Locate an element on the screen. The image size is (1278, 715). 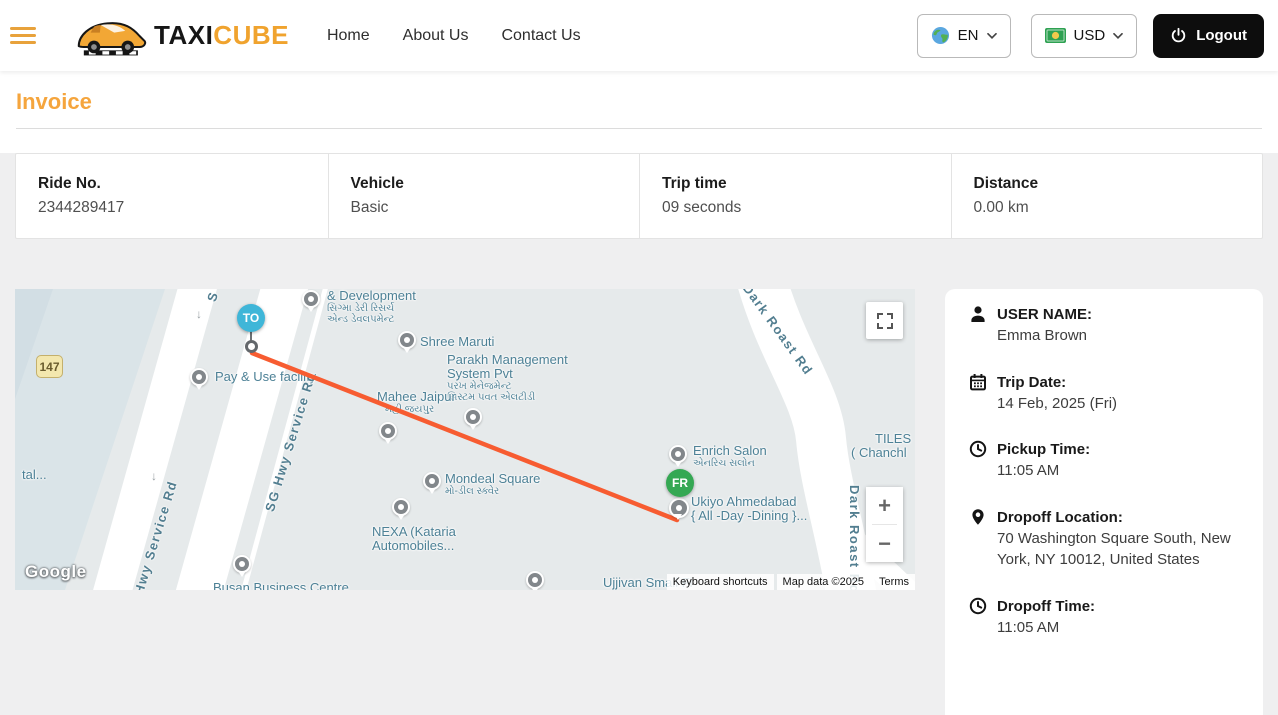
google-logo: Google is located at coordinates (56, 571).